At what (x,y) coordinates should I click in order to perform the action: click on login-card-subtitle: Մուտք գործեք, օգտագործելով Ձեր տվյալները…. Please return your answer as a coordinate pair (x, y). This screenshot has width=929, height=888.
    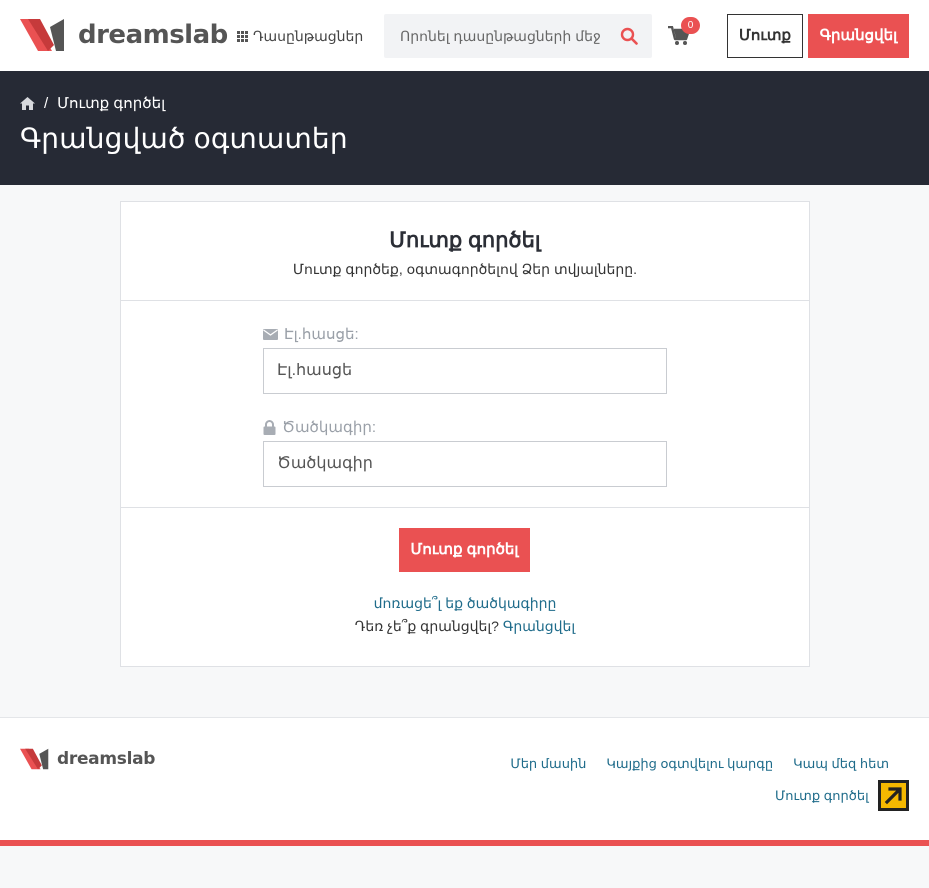
    Looking at the image, I should click on (465, 269).